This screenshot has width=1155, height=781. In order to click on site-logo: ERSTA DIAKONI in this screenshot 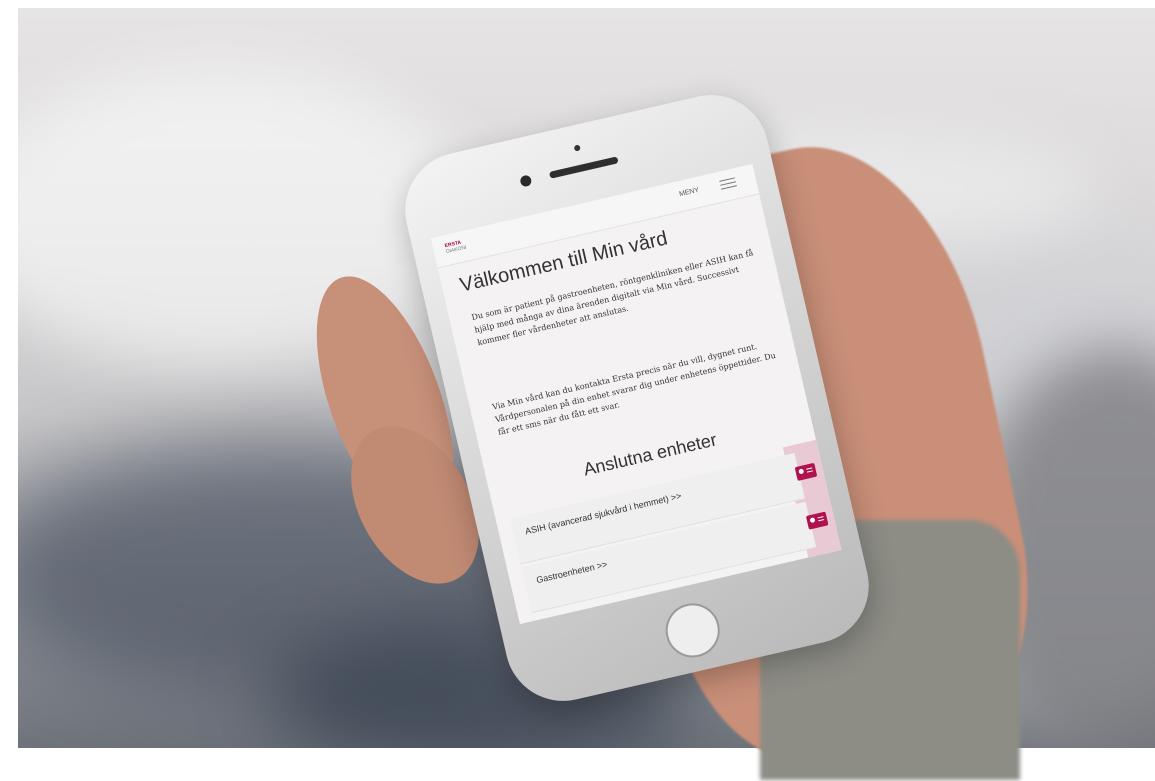, I will do `click(455, 247)`.